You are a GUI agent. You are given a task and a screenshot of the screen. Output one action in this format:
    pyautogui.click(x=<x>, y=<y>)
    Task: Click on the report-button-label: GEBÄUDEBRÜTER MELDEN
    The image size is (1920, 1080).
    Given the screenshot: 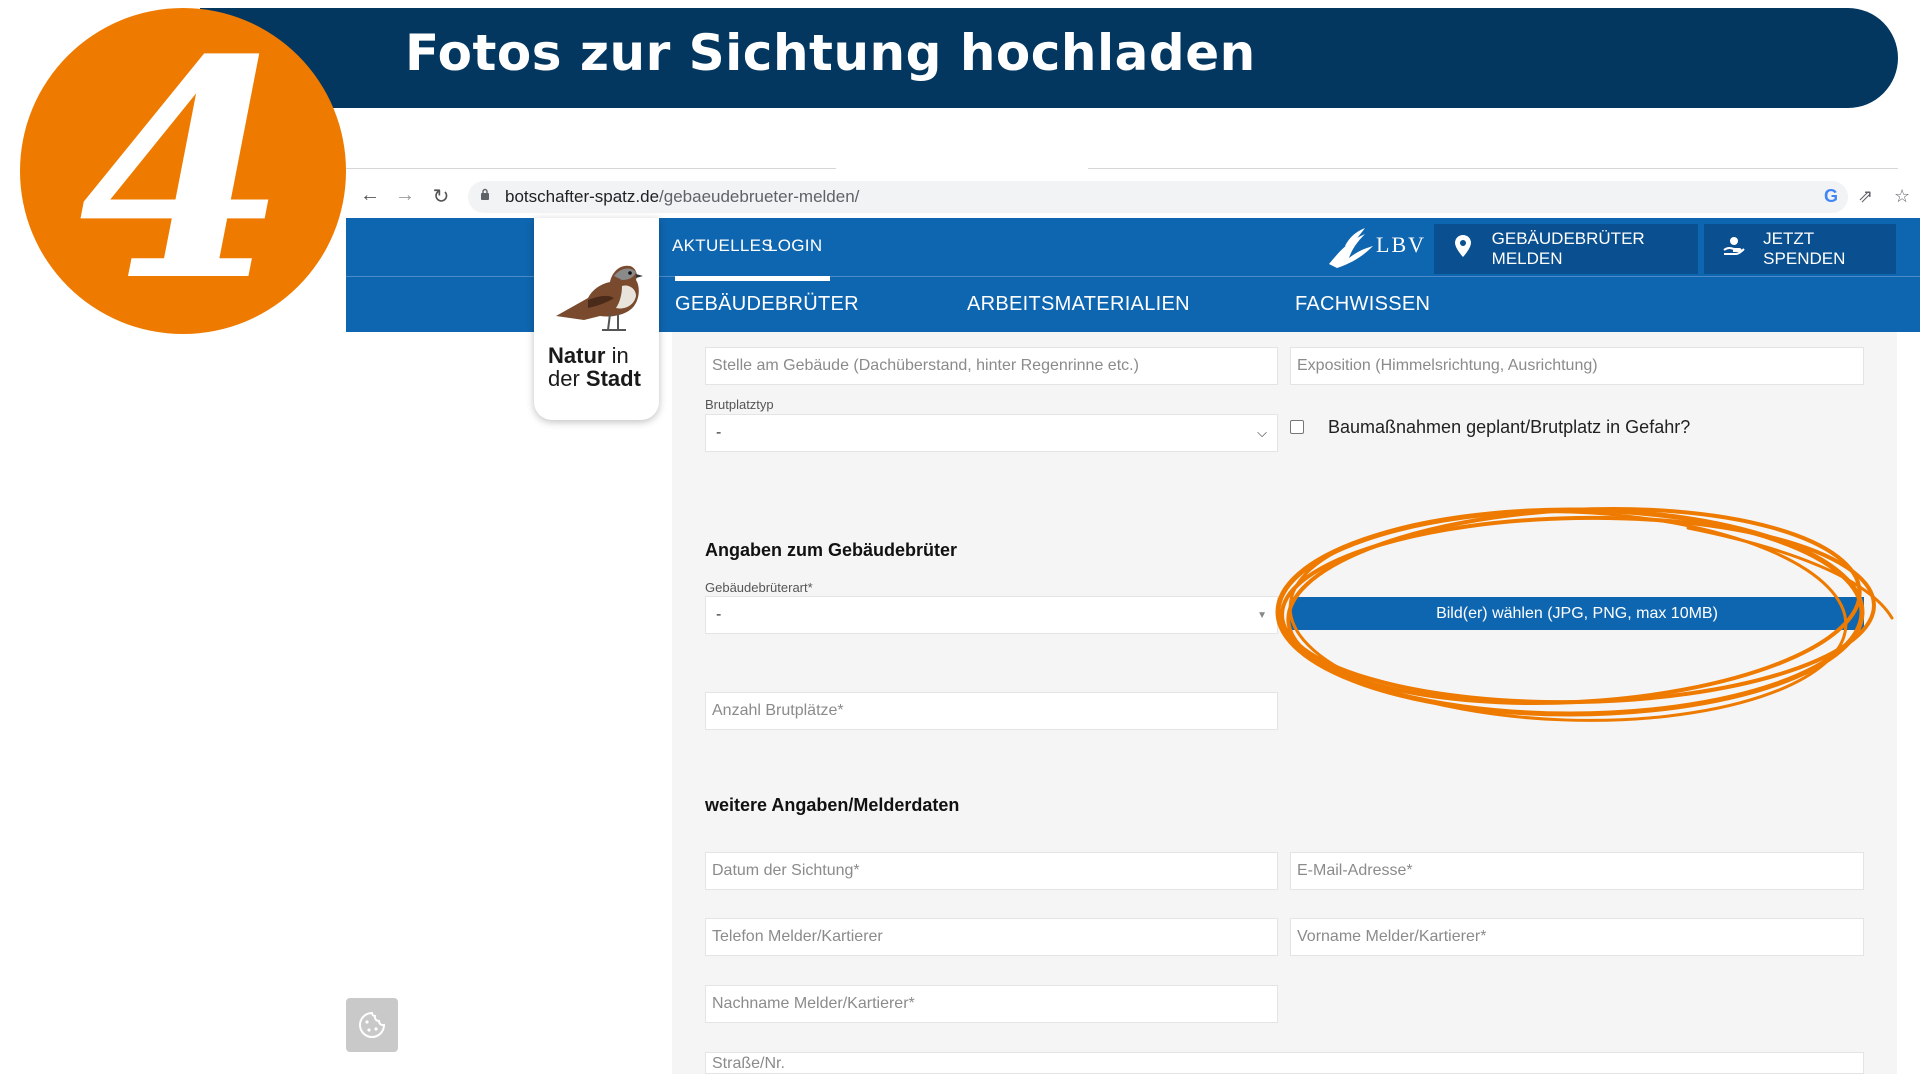 What is the action you would take?
    pyautogui.click(x=1568, y=248)
    